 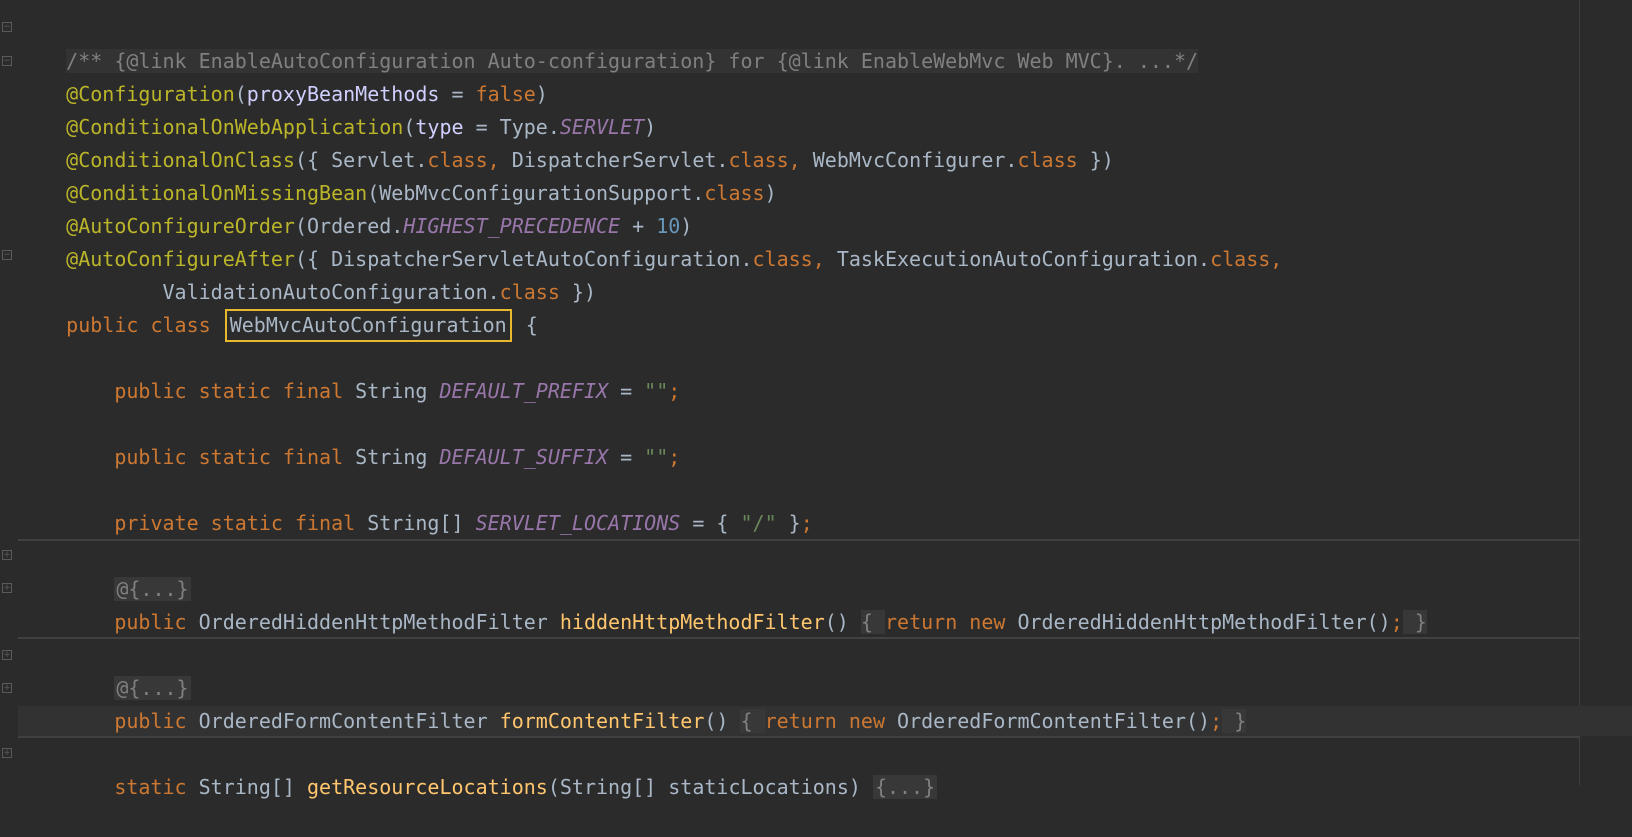 I want to click on text: WebMvcConfigurer., so click(x=915, y=160).